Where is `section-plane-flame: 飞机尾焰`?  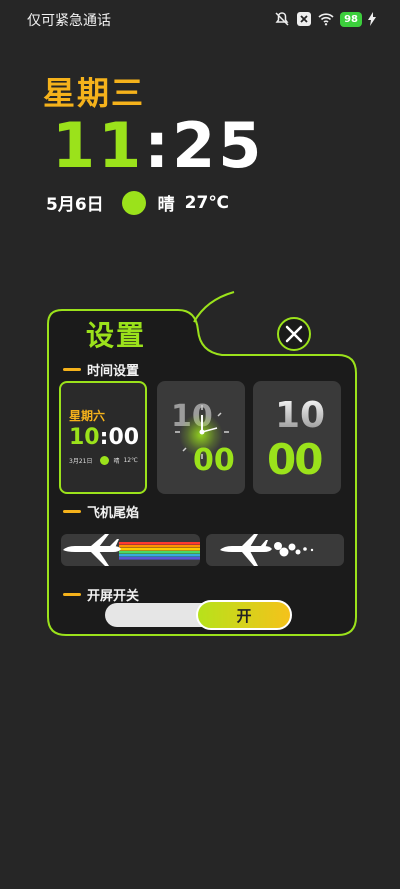 section-plane-flame: 飞机尾焰 is located at coordinates (101, 511).